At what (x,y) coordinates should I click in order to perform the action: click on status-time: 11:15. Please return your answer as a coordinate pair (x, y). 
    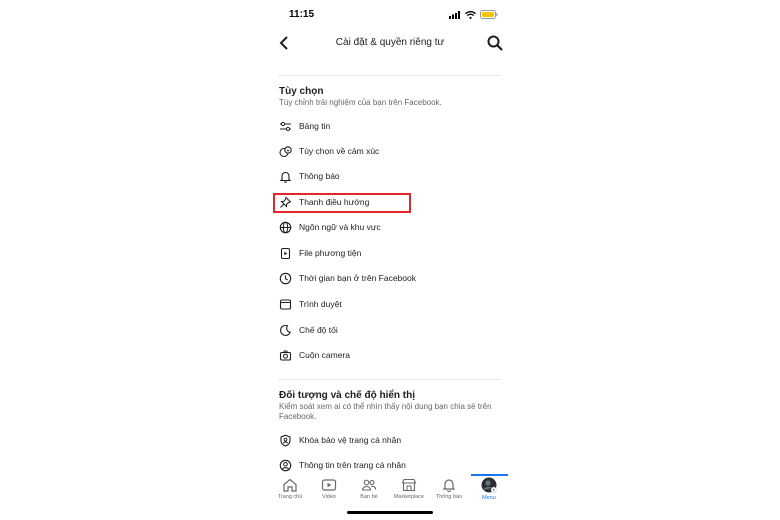
    Looking at the image, I should click on (302, 14).